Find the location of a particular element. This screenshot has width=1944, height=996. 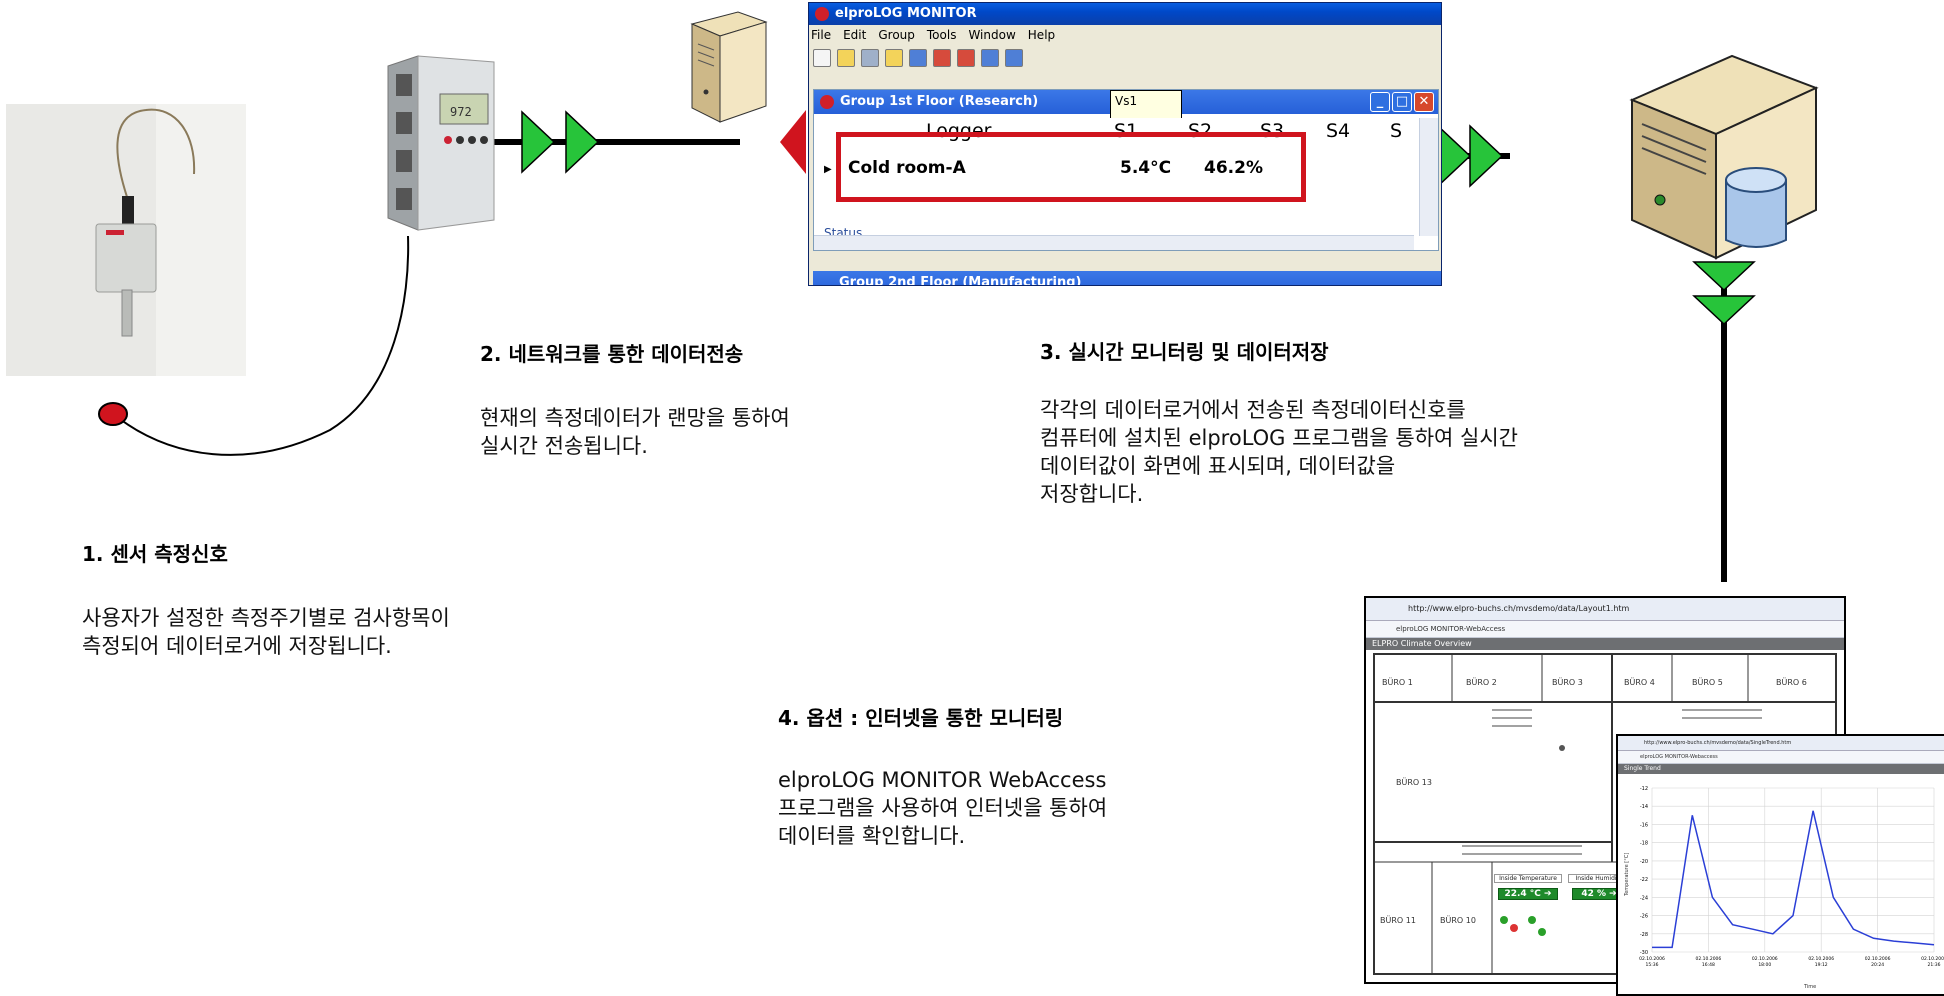

trend-y-tick: -14 is located at coordinates (1644, 807).